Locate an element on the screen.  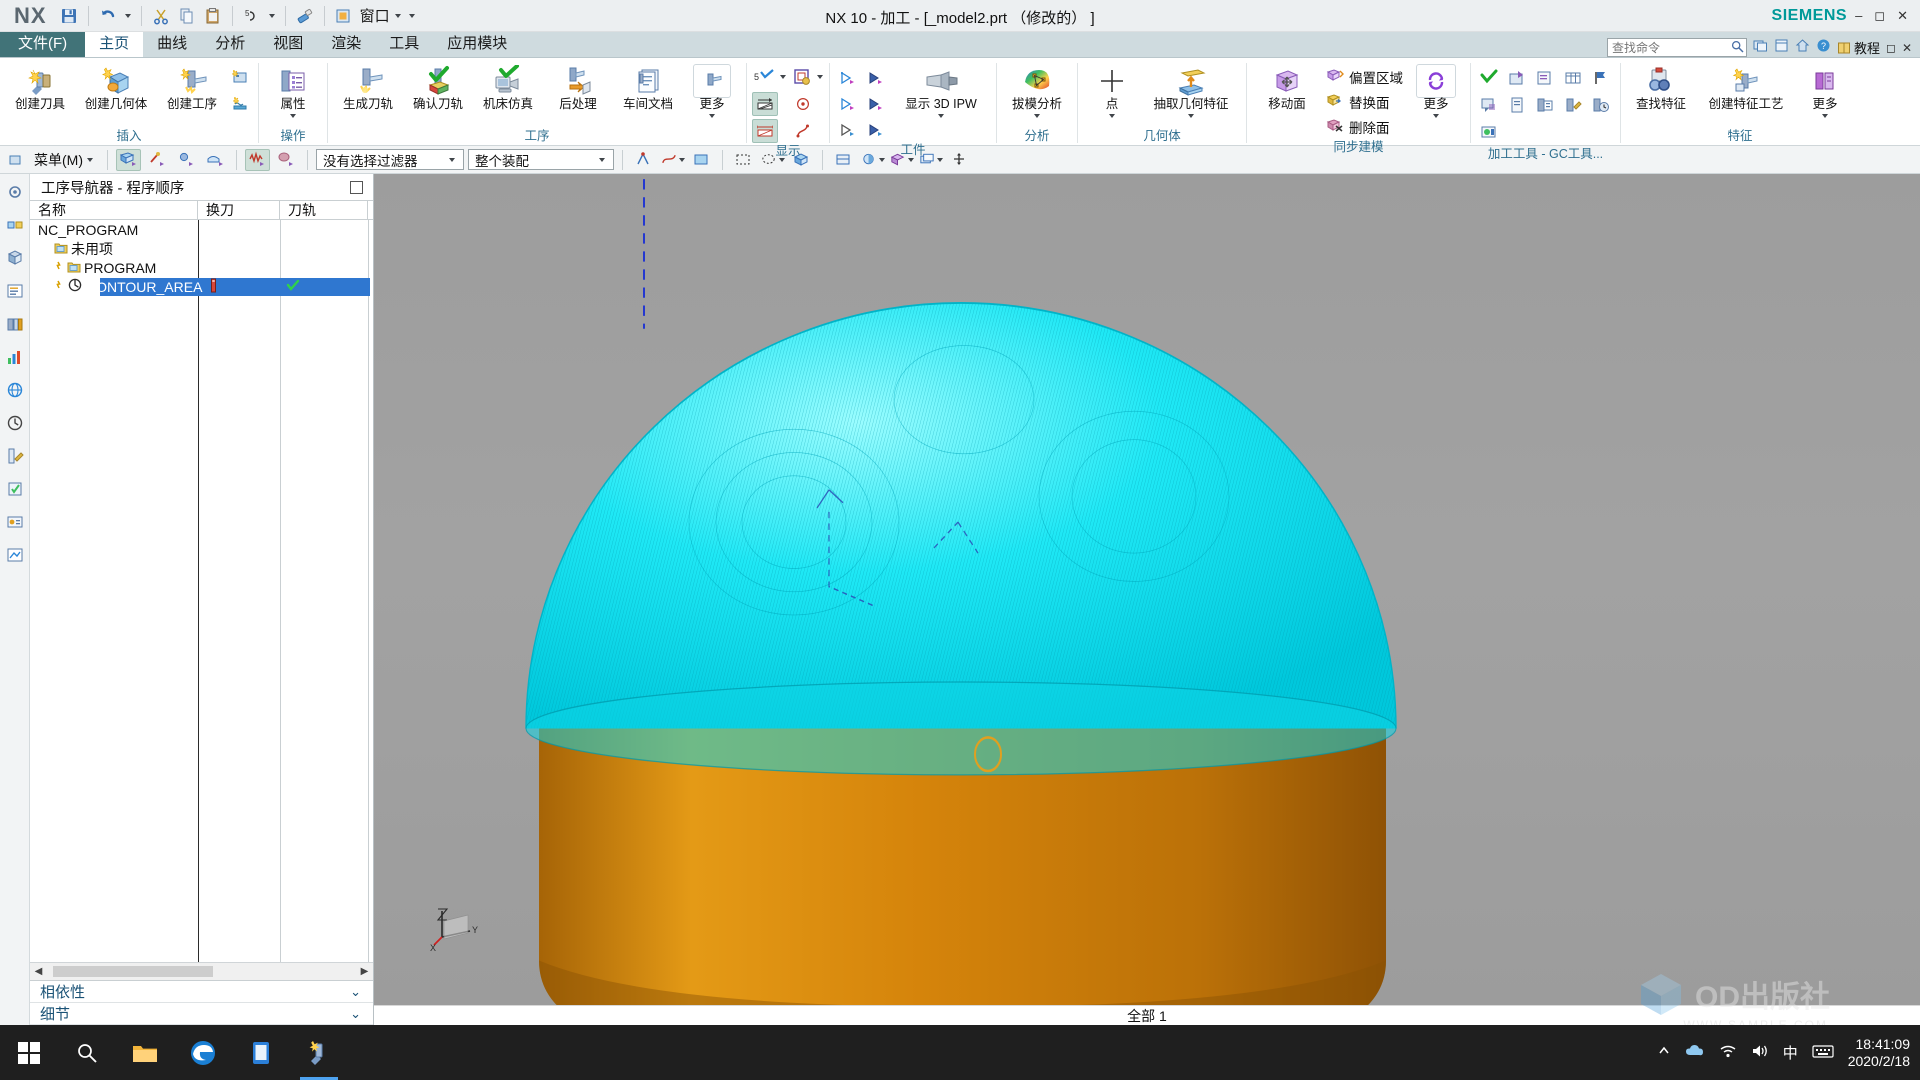
select-point-icon is located at coordinates (186, 160).